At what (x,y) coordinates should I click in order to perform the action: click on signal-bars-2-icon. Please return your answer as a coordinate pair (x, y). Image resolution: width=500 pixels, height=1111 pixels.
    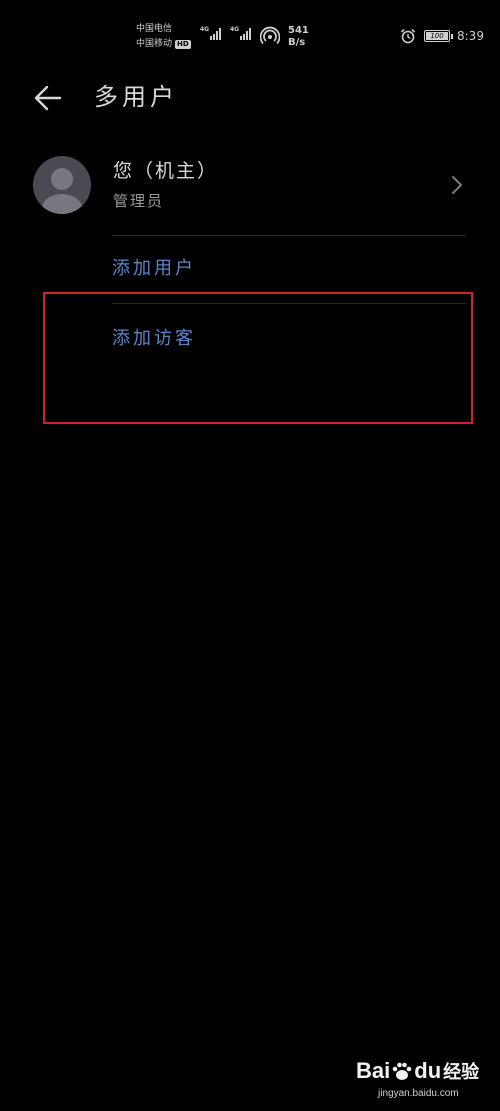
    Looking at the image, I should click on (246, 33).